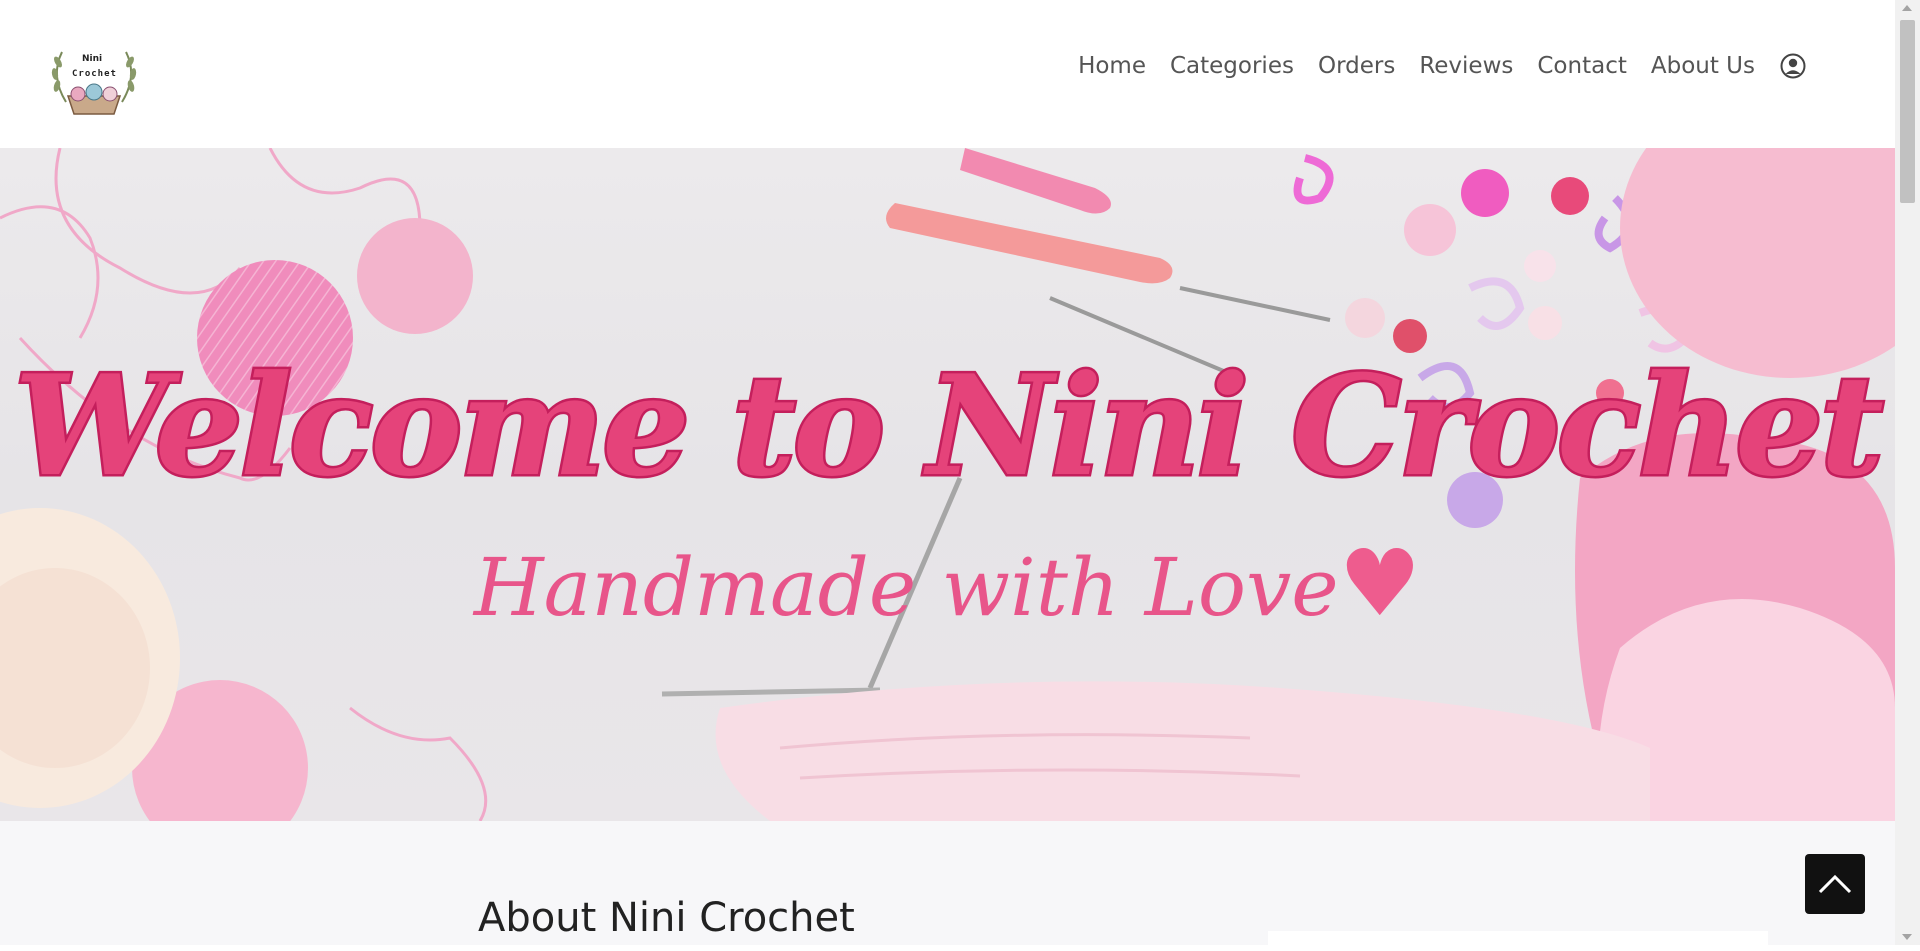  Describe the element at coordinates (1907, 111) in the screenshot. I see `scrollbar-thumb` at that location.